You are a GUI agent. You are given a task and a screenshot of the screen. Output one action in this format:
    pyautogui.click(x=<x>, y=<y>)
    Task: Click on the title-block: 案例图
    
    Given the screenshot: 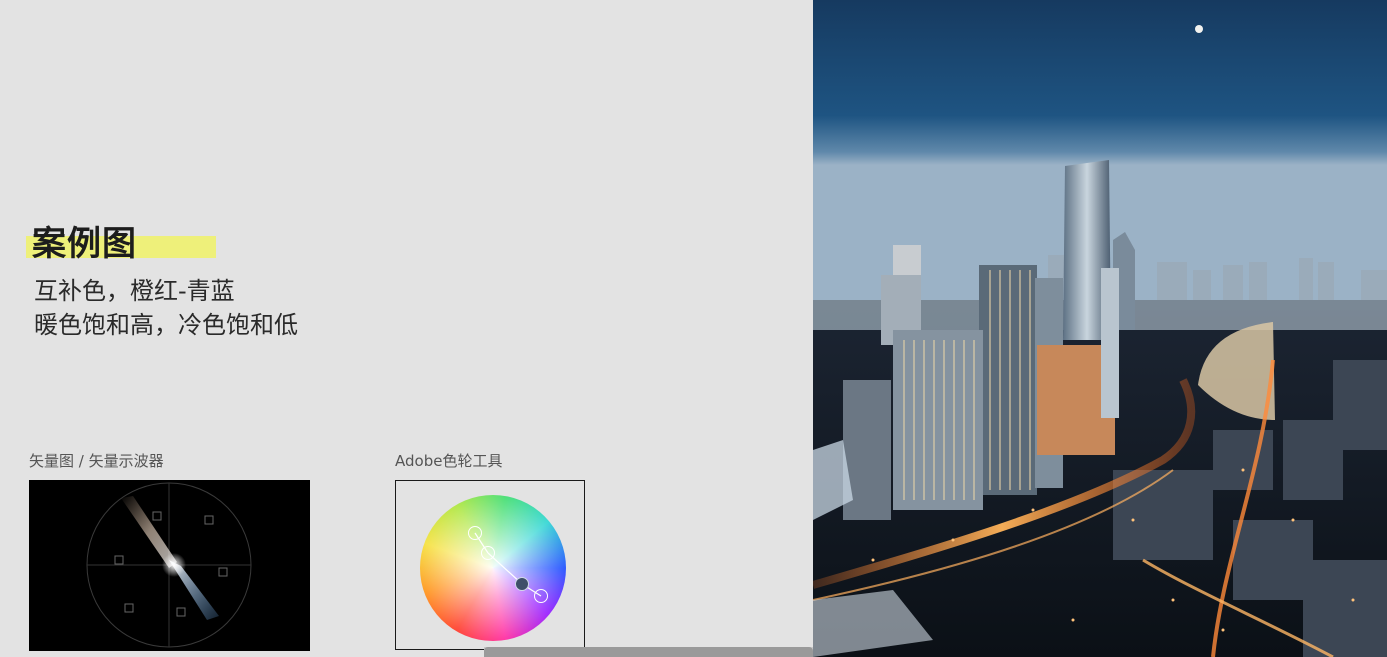 What is the action you would take?
    pyautogui.click(x=120, y=244)
    